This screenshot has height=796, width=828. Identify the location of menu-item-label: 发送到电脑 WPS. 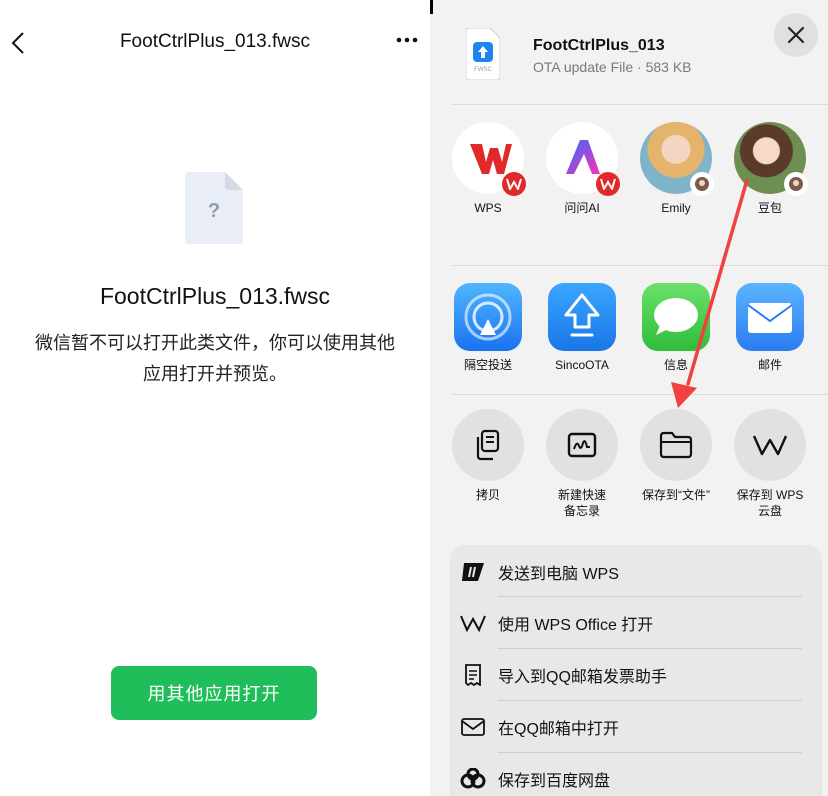
(558, 574).